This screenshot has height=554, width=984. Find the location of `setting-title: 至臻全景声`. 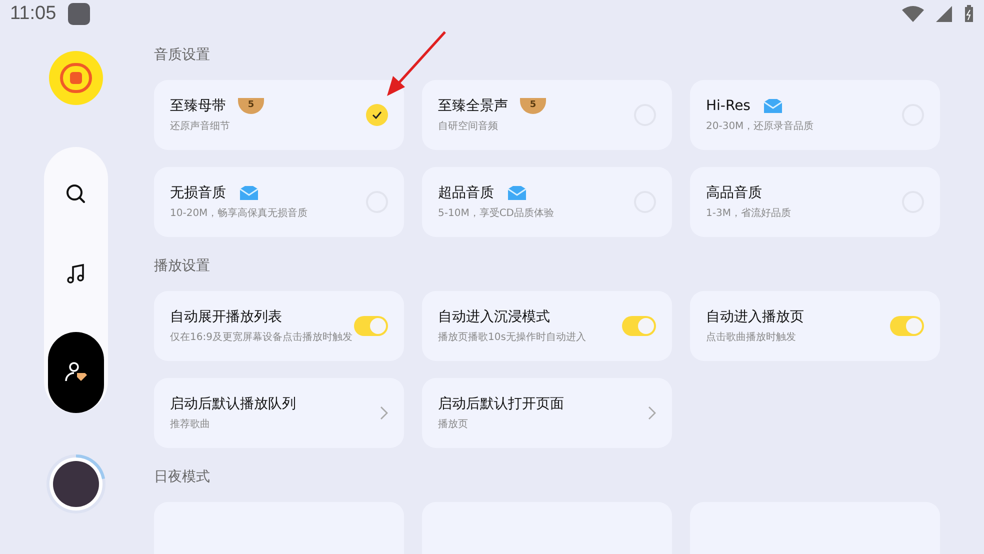

setting-title: 至臻全景声 is located at coordinates (473, 105).